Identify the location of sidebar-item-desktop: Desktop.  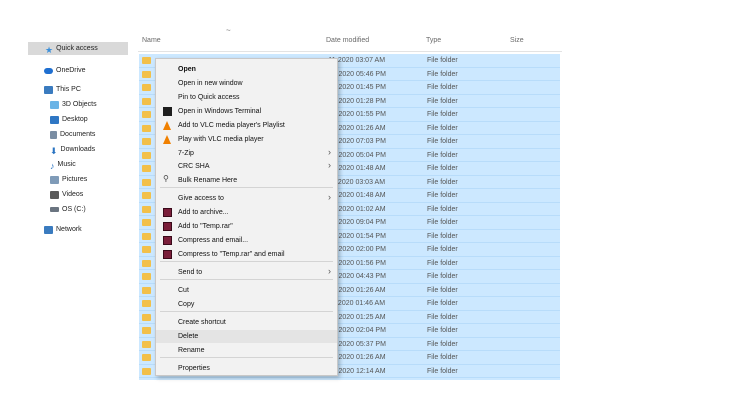
(69, 119).